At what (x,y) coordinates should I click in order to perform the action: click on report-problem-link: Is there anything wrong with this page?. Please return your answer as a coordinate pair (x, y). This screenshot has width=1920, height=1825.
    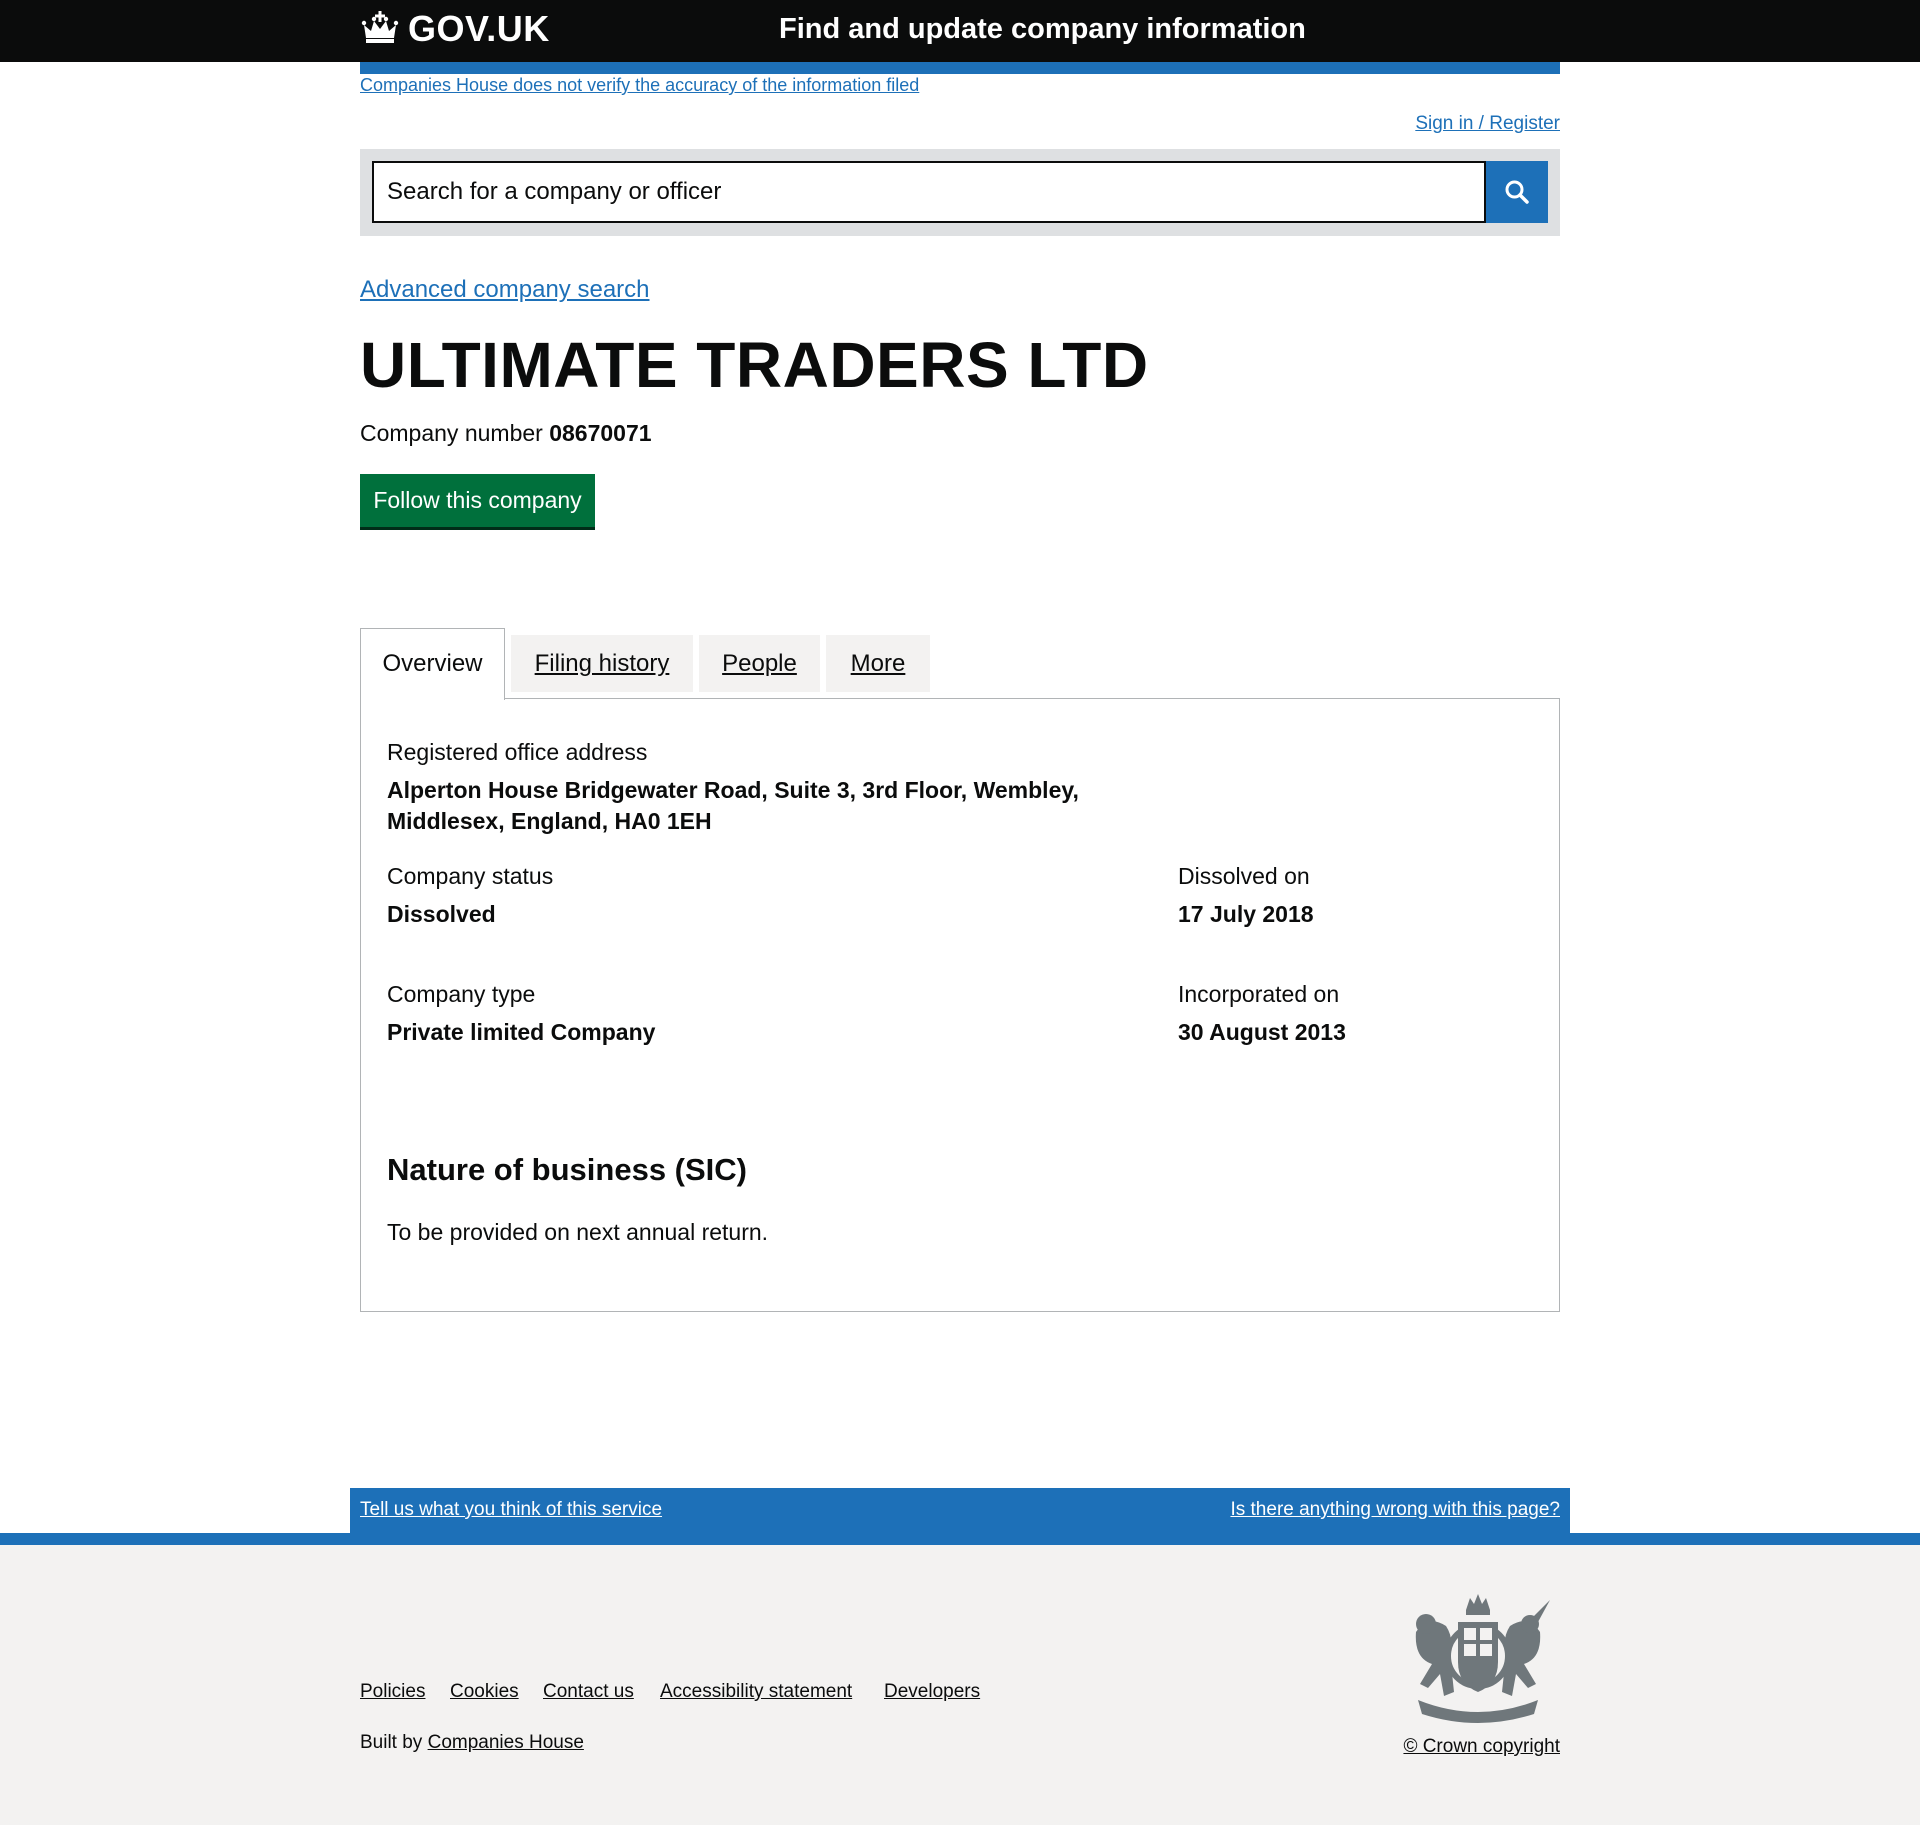
    Looking at the image, I should click on (1395, 1510).